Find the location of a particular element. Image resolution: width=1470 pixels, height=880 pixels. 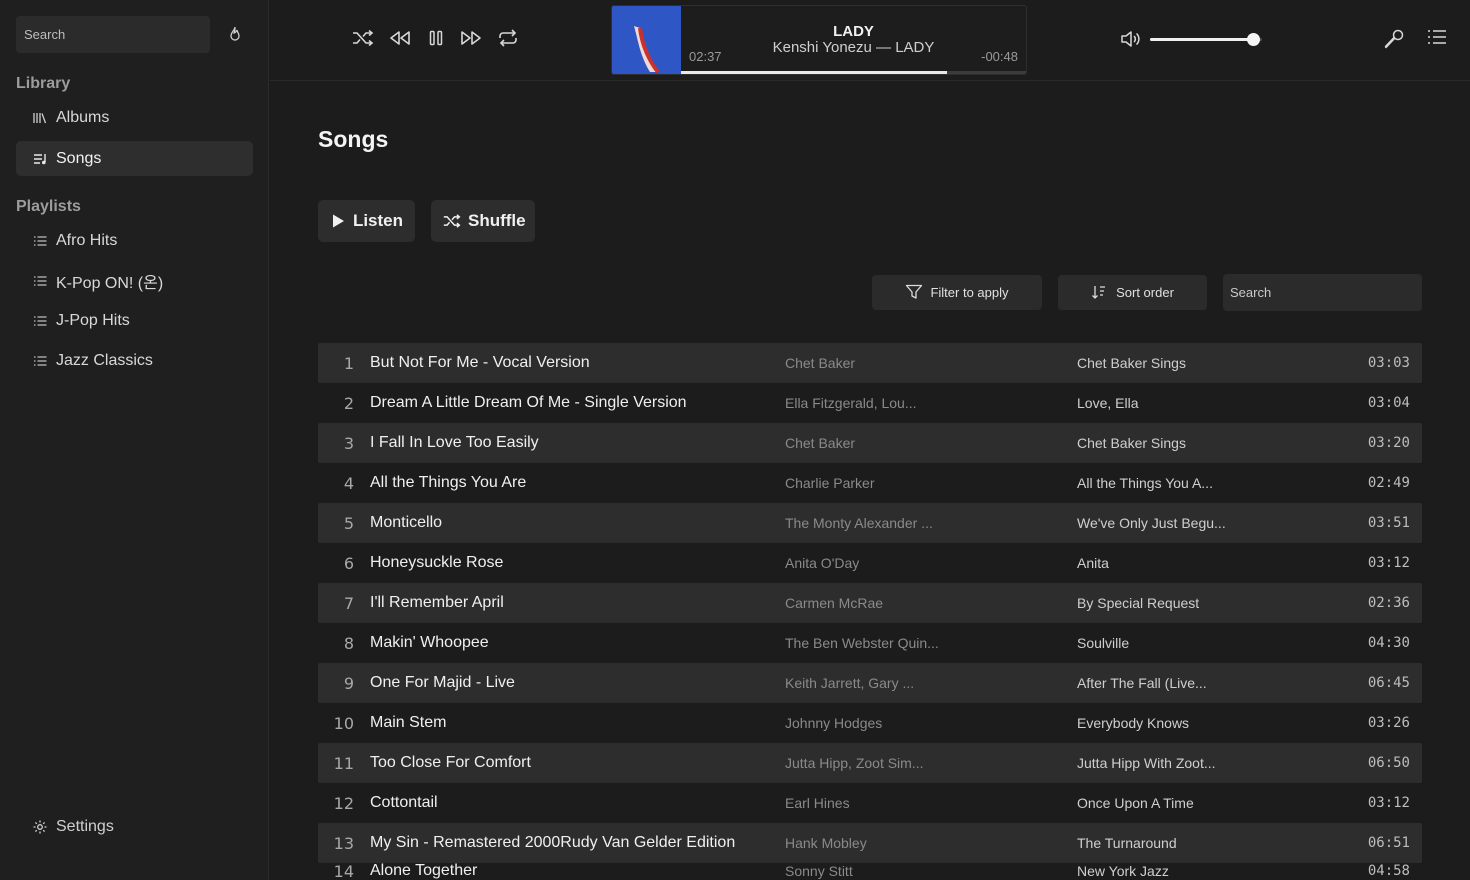

settings-label: Settings is located at coordinates (85, 826).